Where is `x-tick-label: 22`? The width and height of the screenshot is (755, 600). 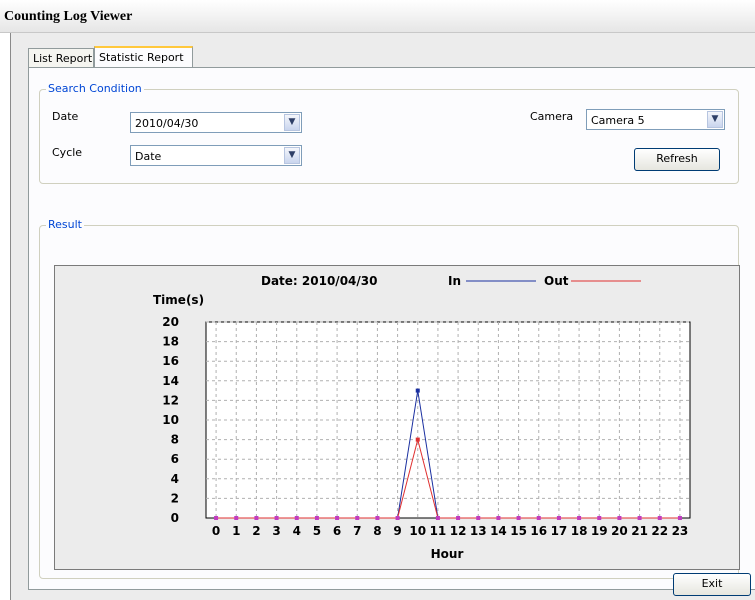 x-tick-label: 22 is located at coordinates (659, 531).